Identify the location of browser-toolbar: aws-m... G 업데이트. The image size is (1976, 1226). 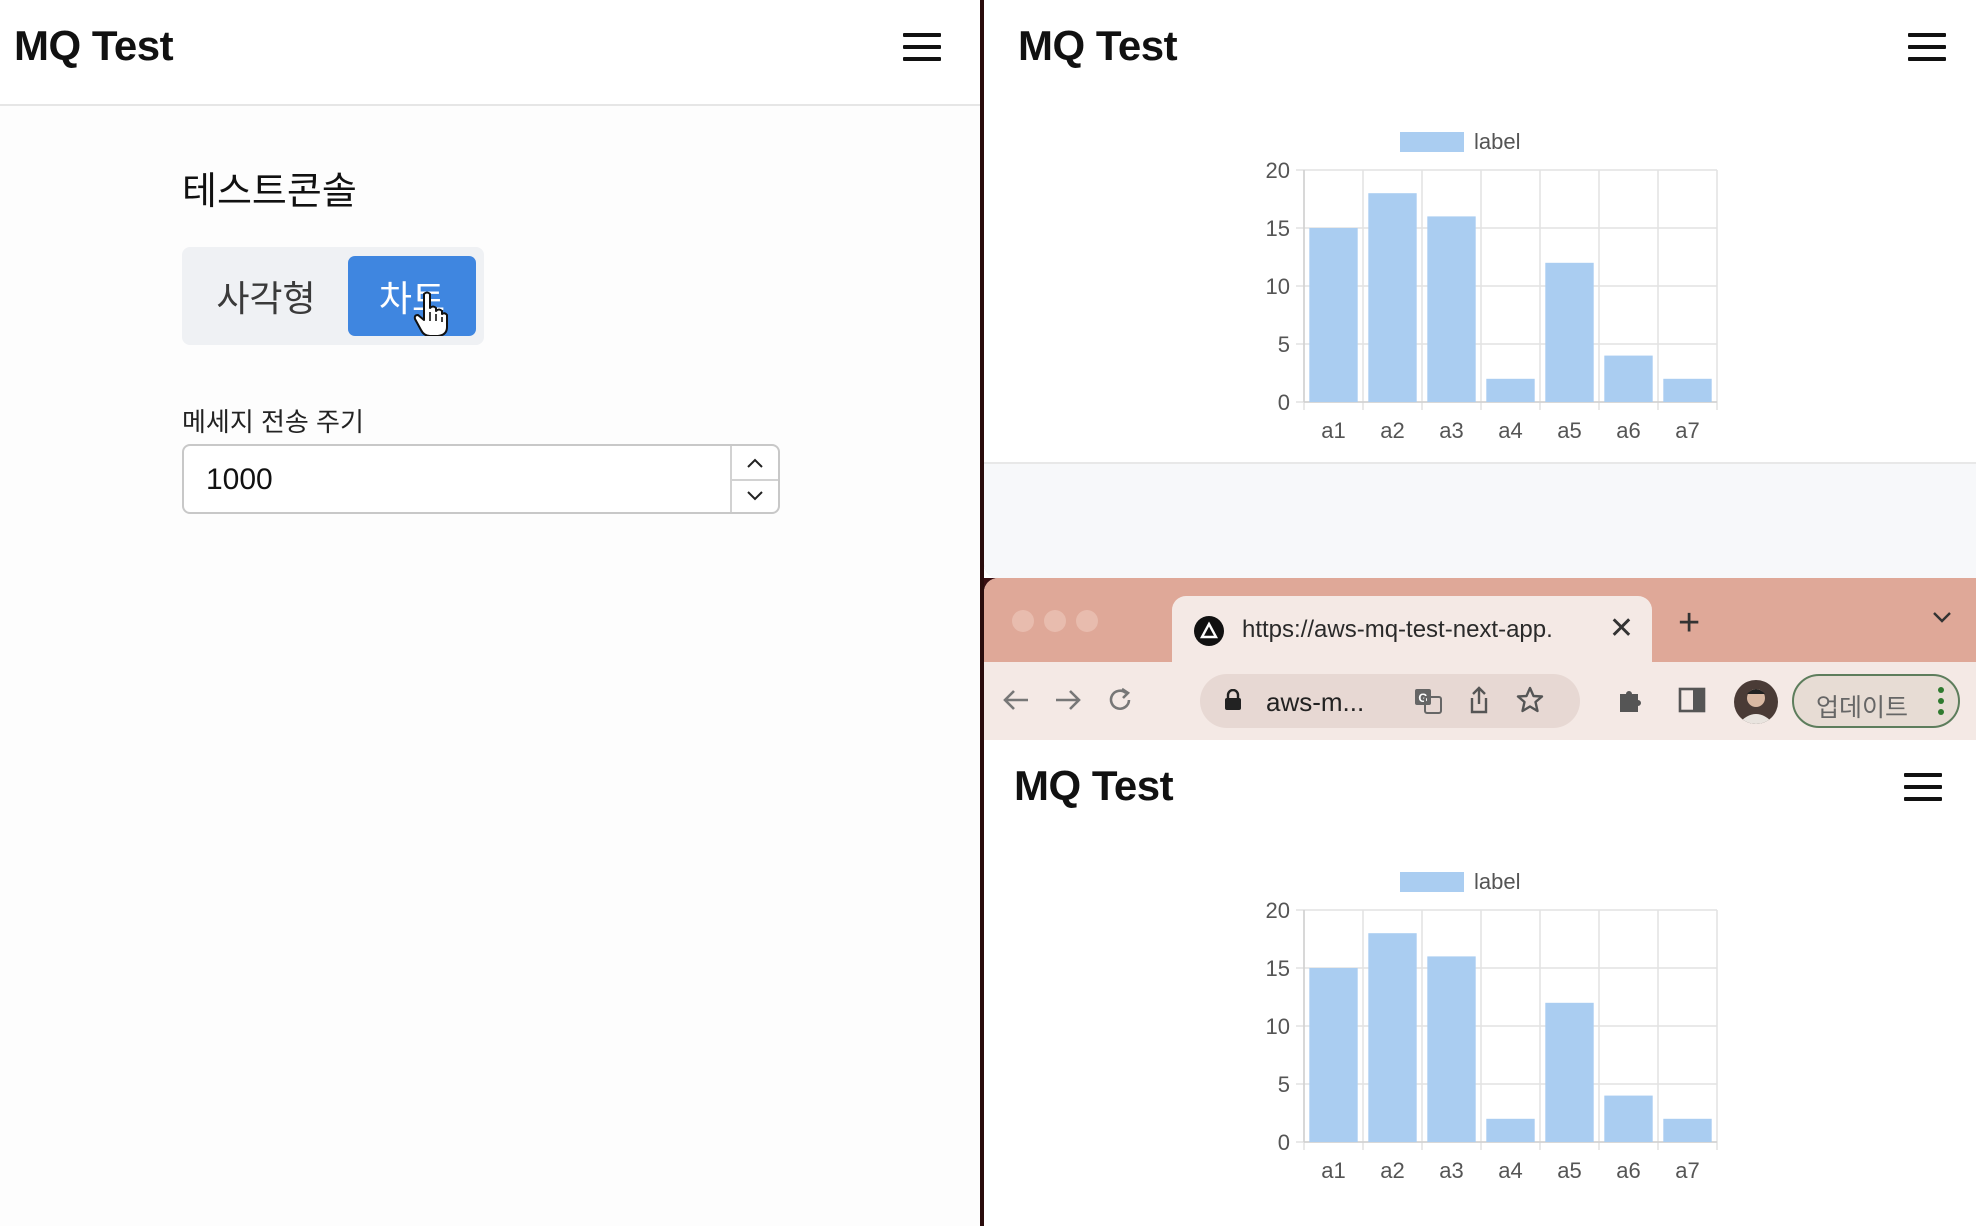
(1480, 702).